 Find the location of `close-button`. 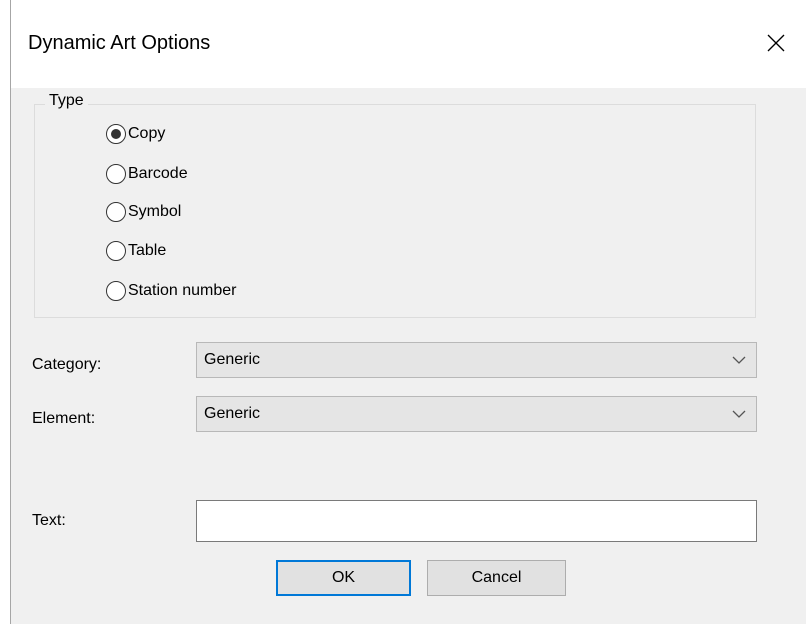

close-button is located at coordinates (776, 43).